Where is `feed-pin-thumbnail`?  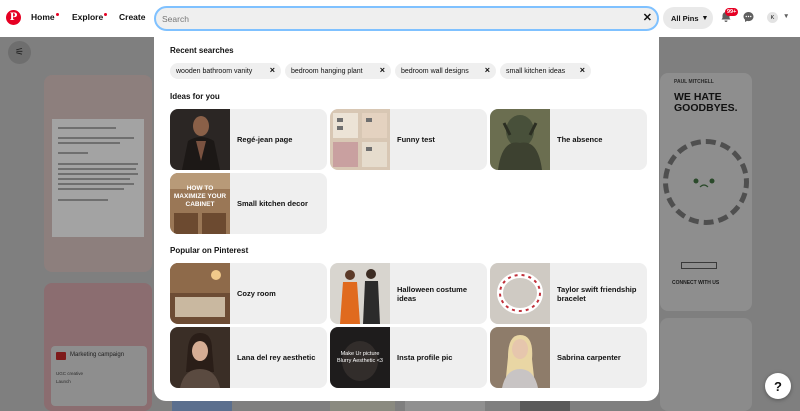
feed-pin-thumbnail is located at coordinates (706, 364).